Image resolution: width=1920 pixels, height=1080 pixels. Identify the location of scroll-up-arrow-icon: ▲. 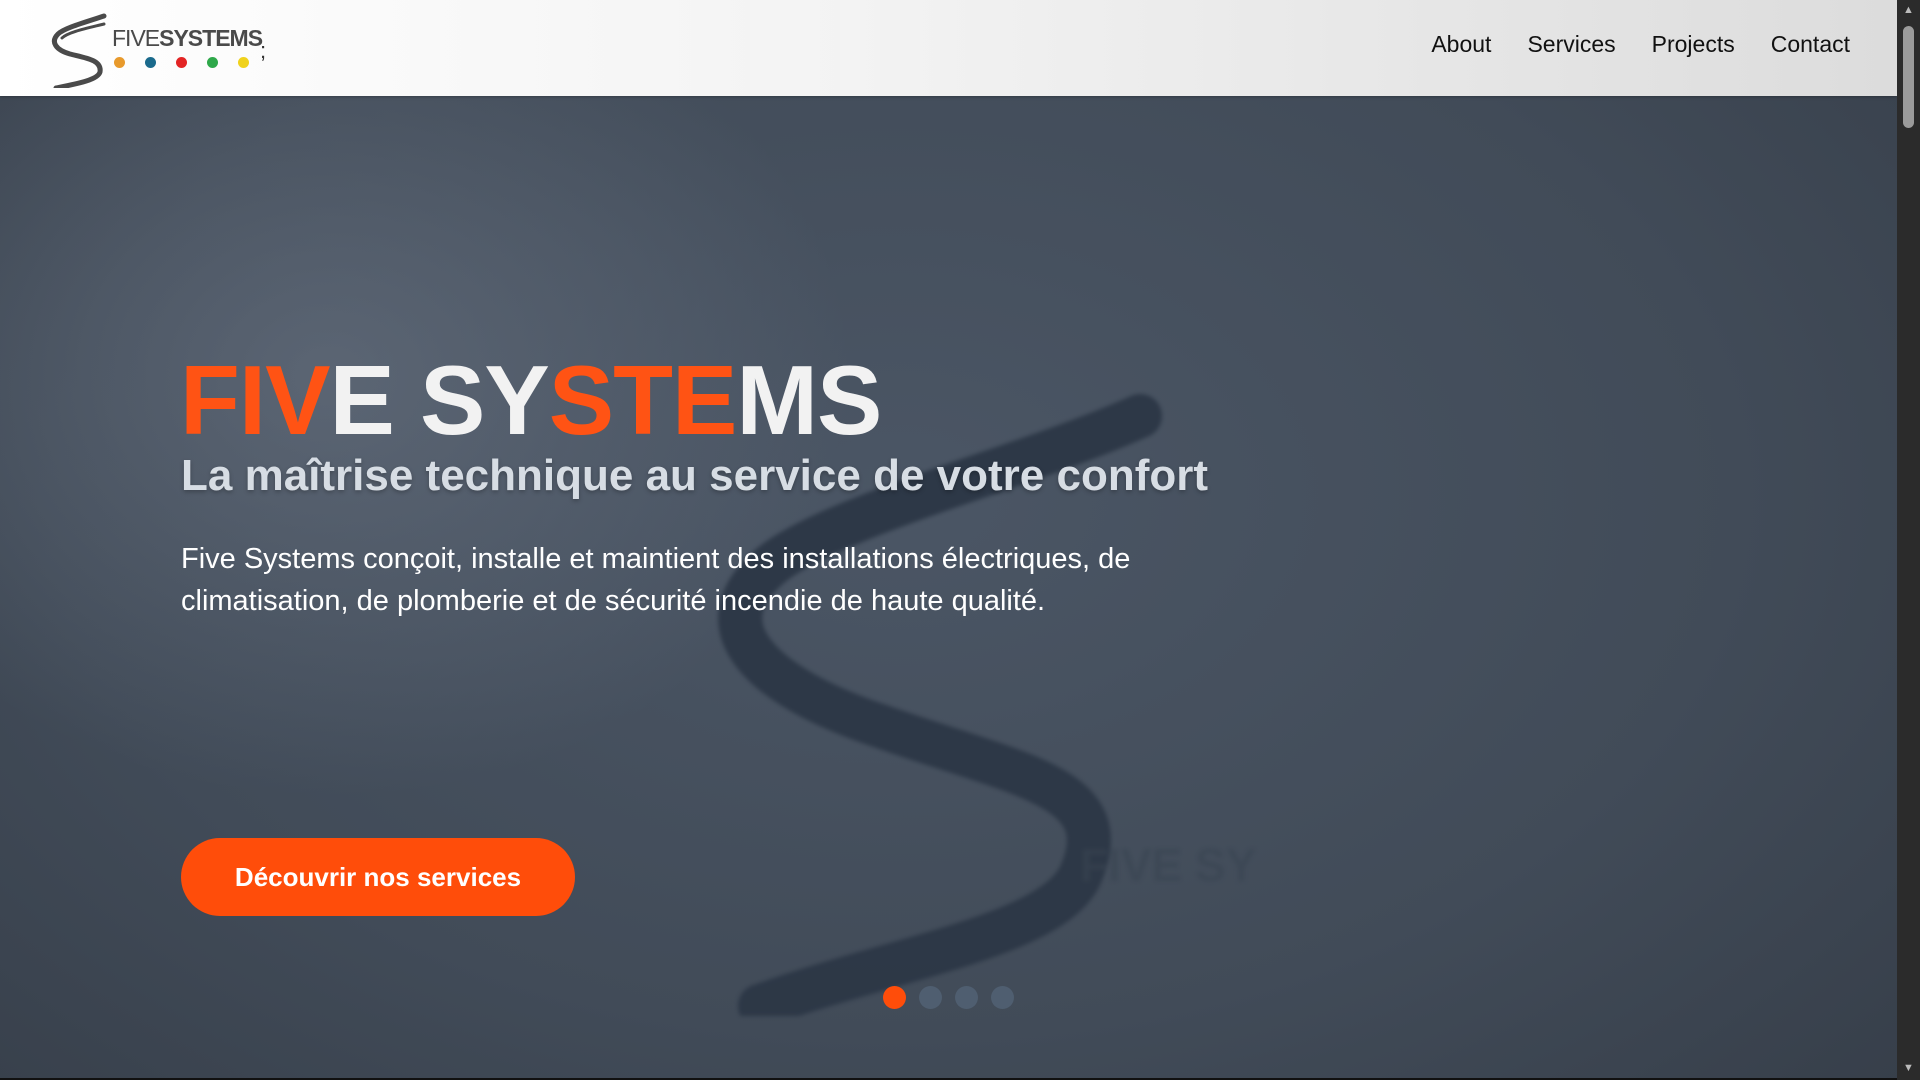
(1908, 10).